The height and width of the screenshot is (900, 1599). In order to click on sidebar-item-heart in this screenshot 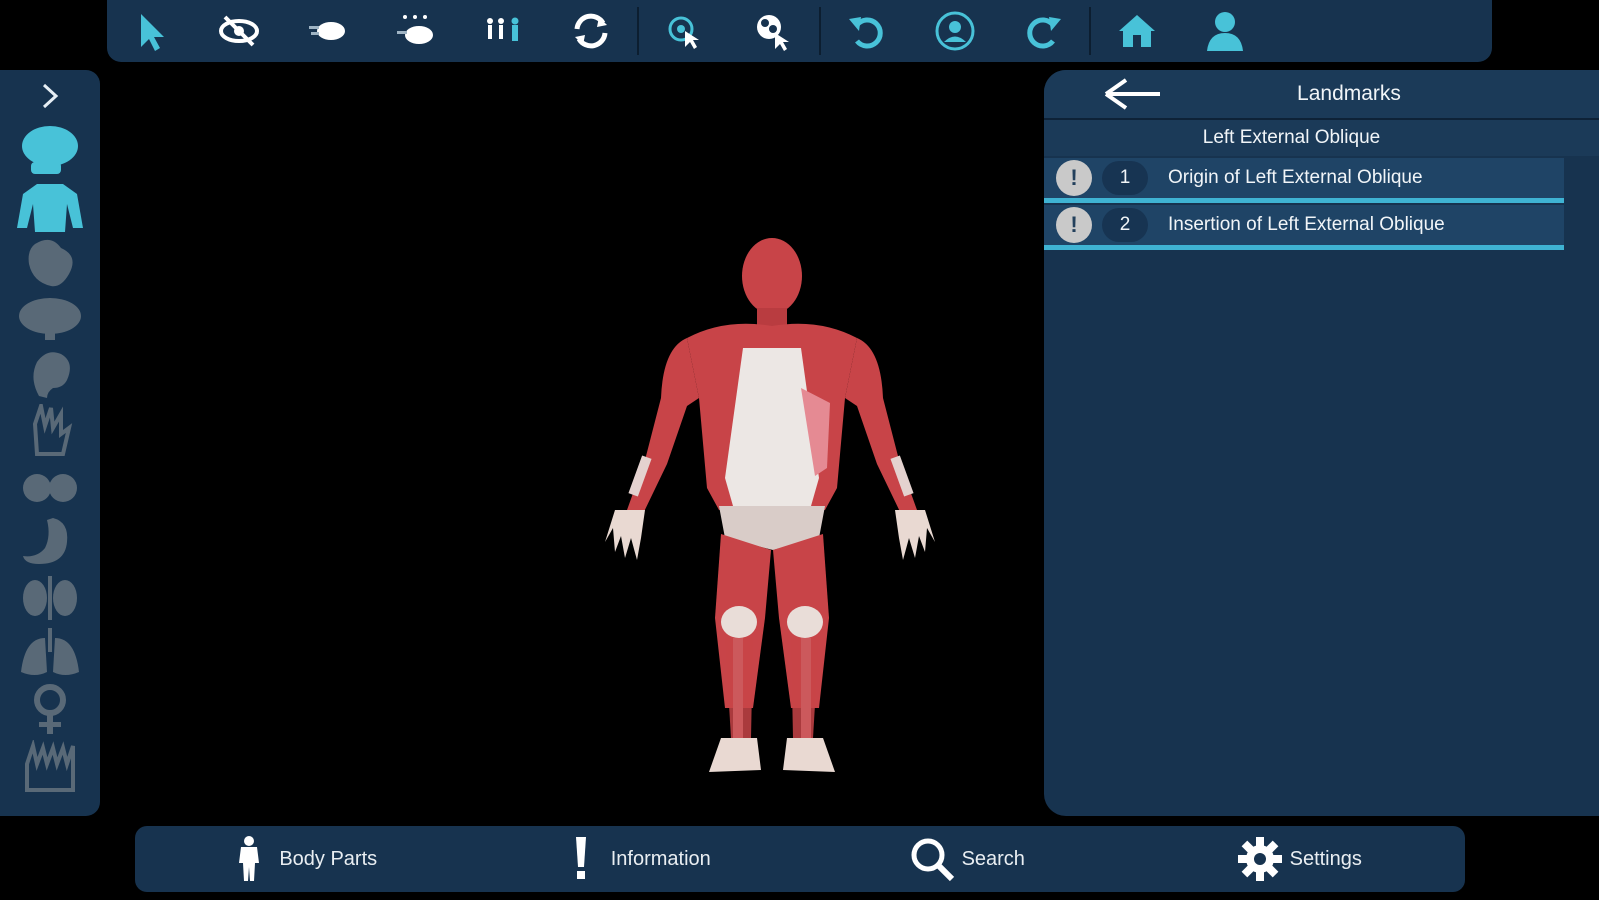, I will do `click(50, 262)`.